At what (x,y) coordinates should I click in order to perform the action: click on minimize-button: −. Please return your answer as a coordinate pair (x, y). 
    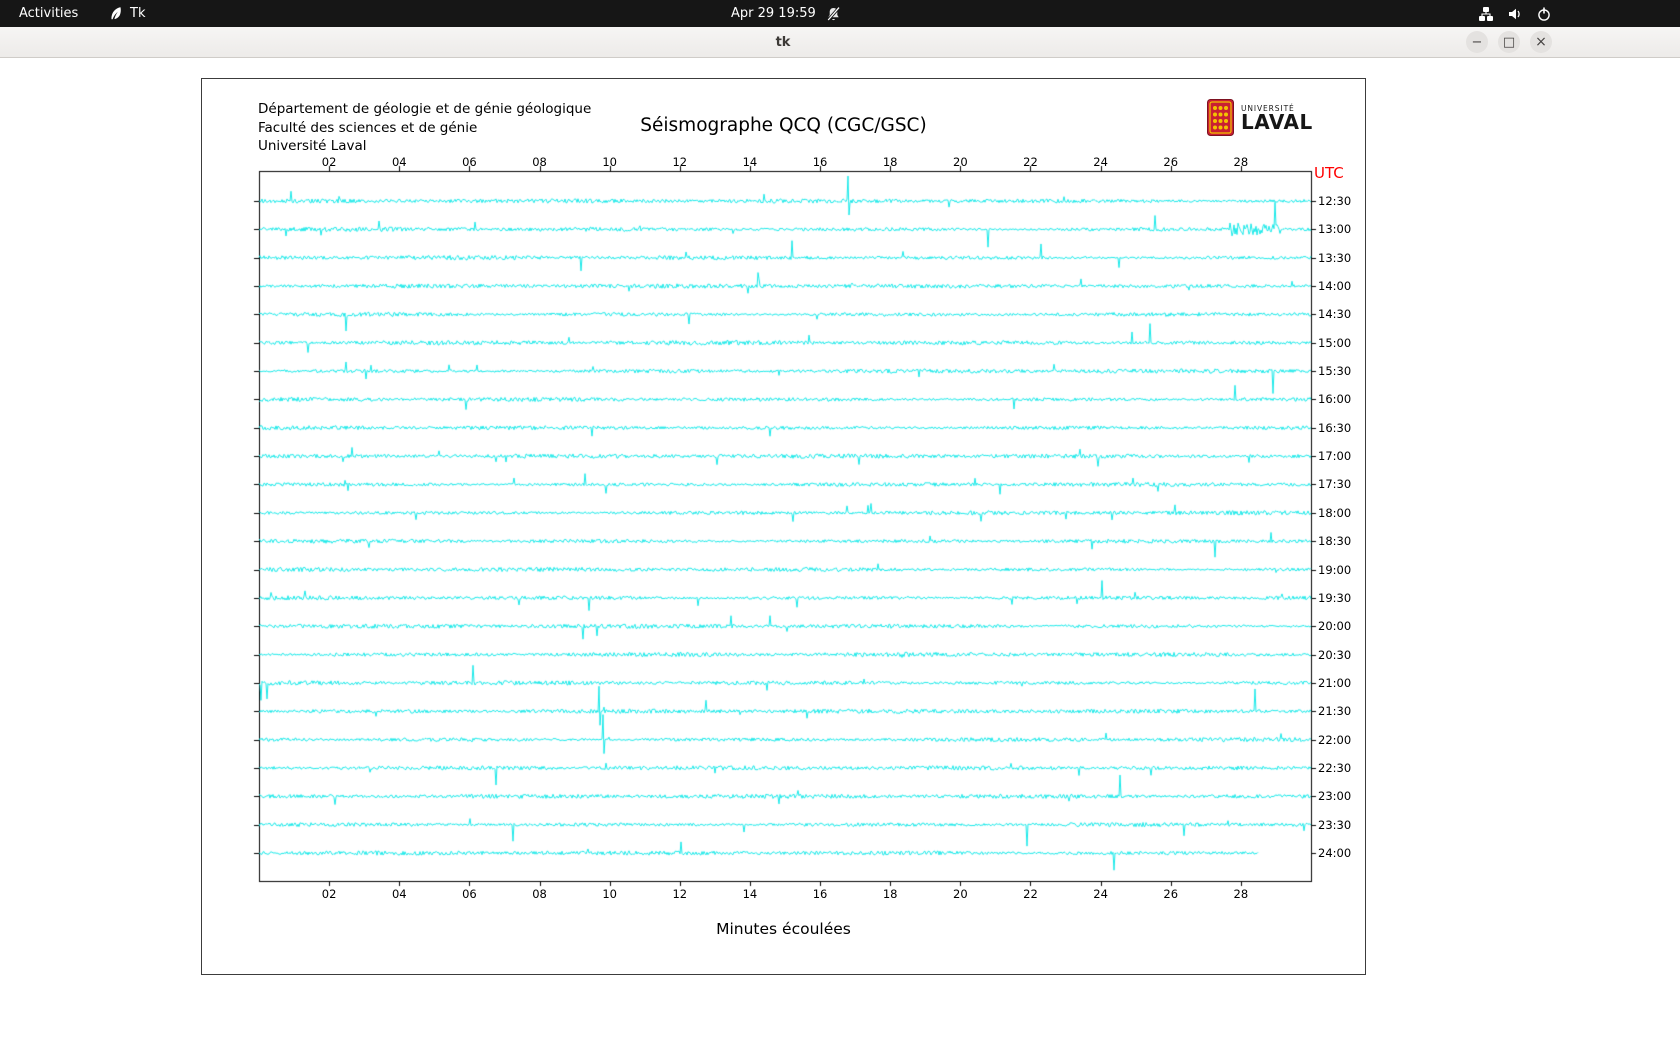
    Looking at the image, I should click on (1477, 42).